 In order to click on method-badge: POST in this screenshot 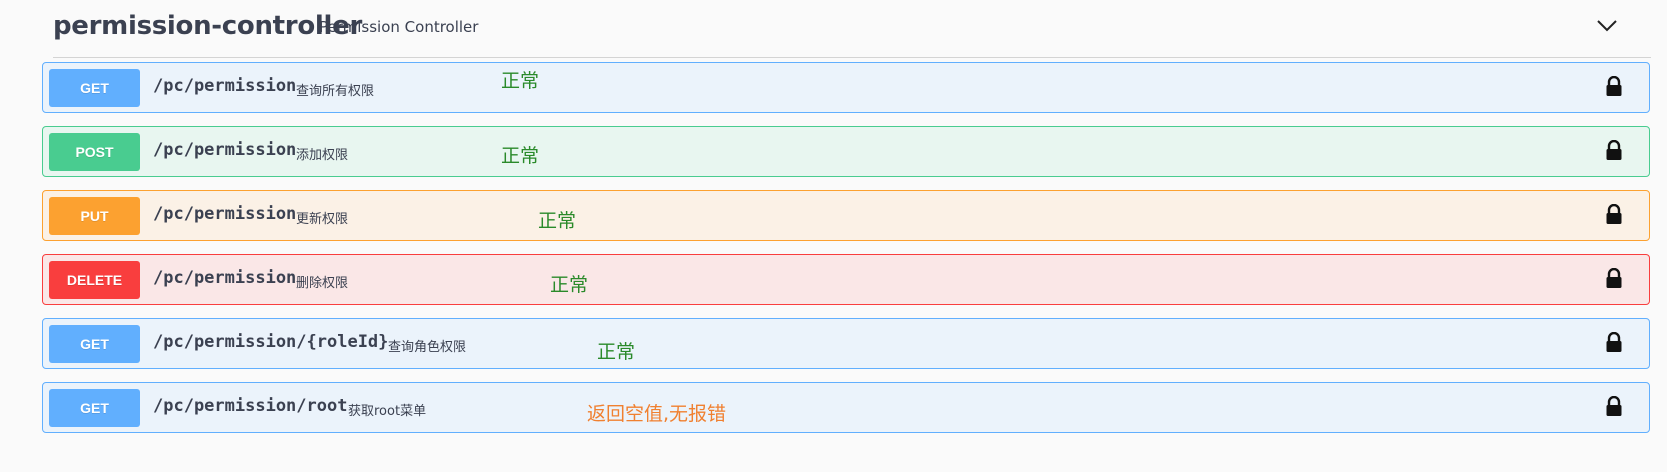, I will do `click(94, 152)`.